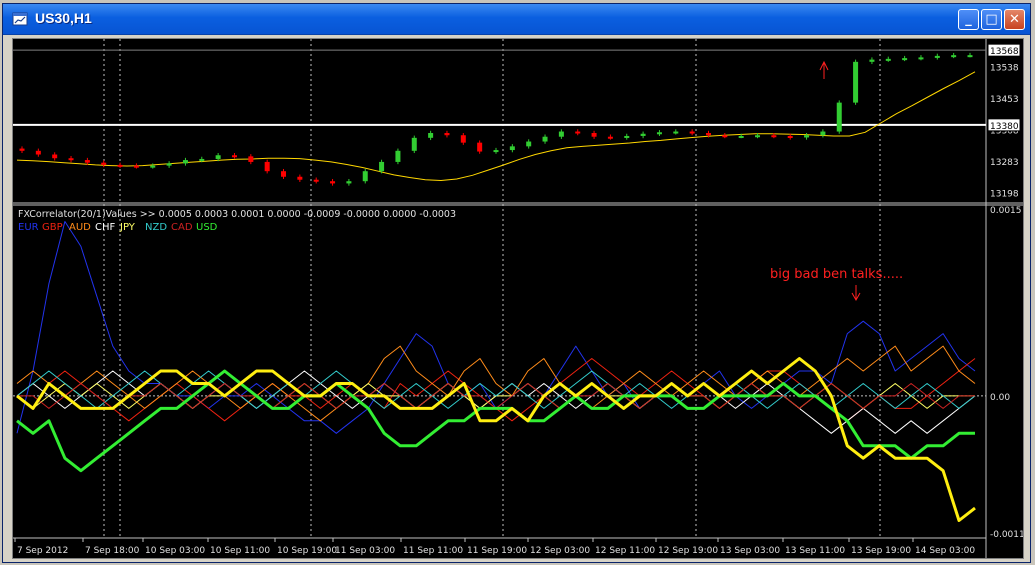 The width and height of the screenshot is (1035, 565). I want to click on close-button: ✕, so click(1014, 19).